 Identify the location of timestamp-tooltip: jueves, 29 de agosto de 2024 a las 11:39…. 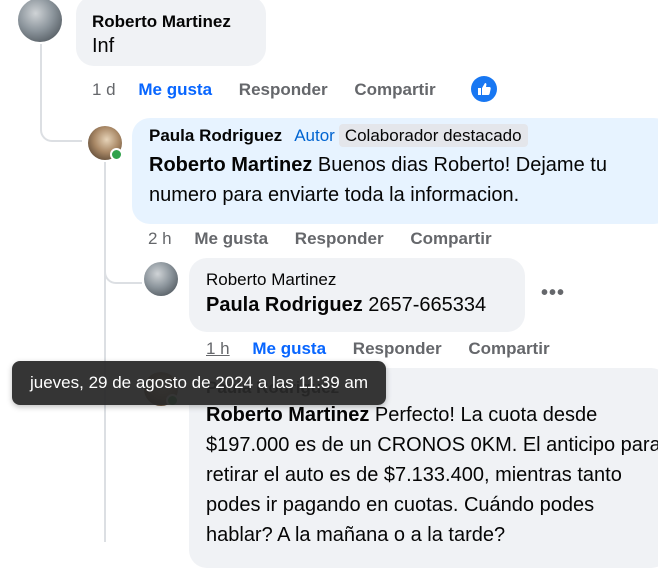
(199, 383).